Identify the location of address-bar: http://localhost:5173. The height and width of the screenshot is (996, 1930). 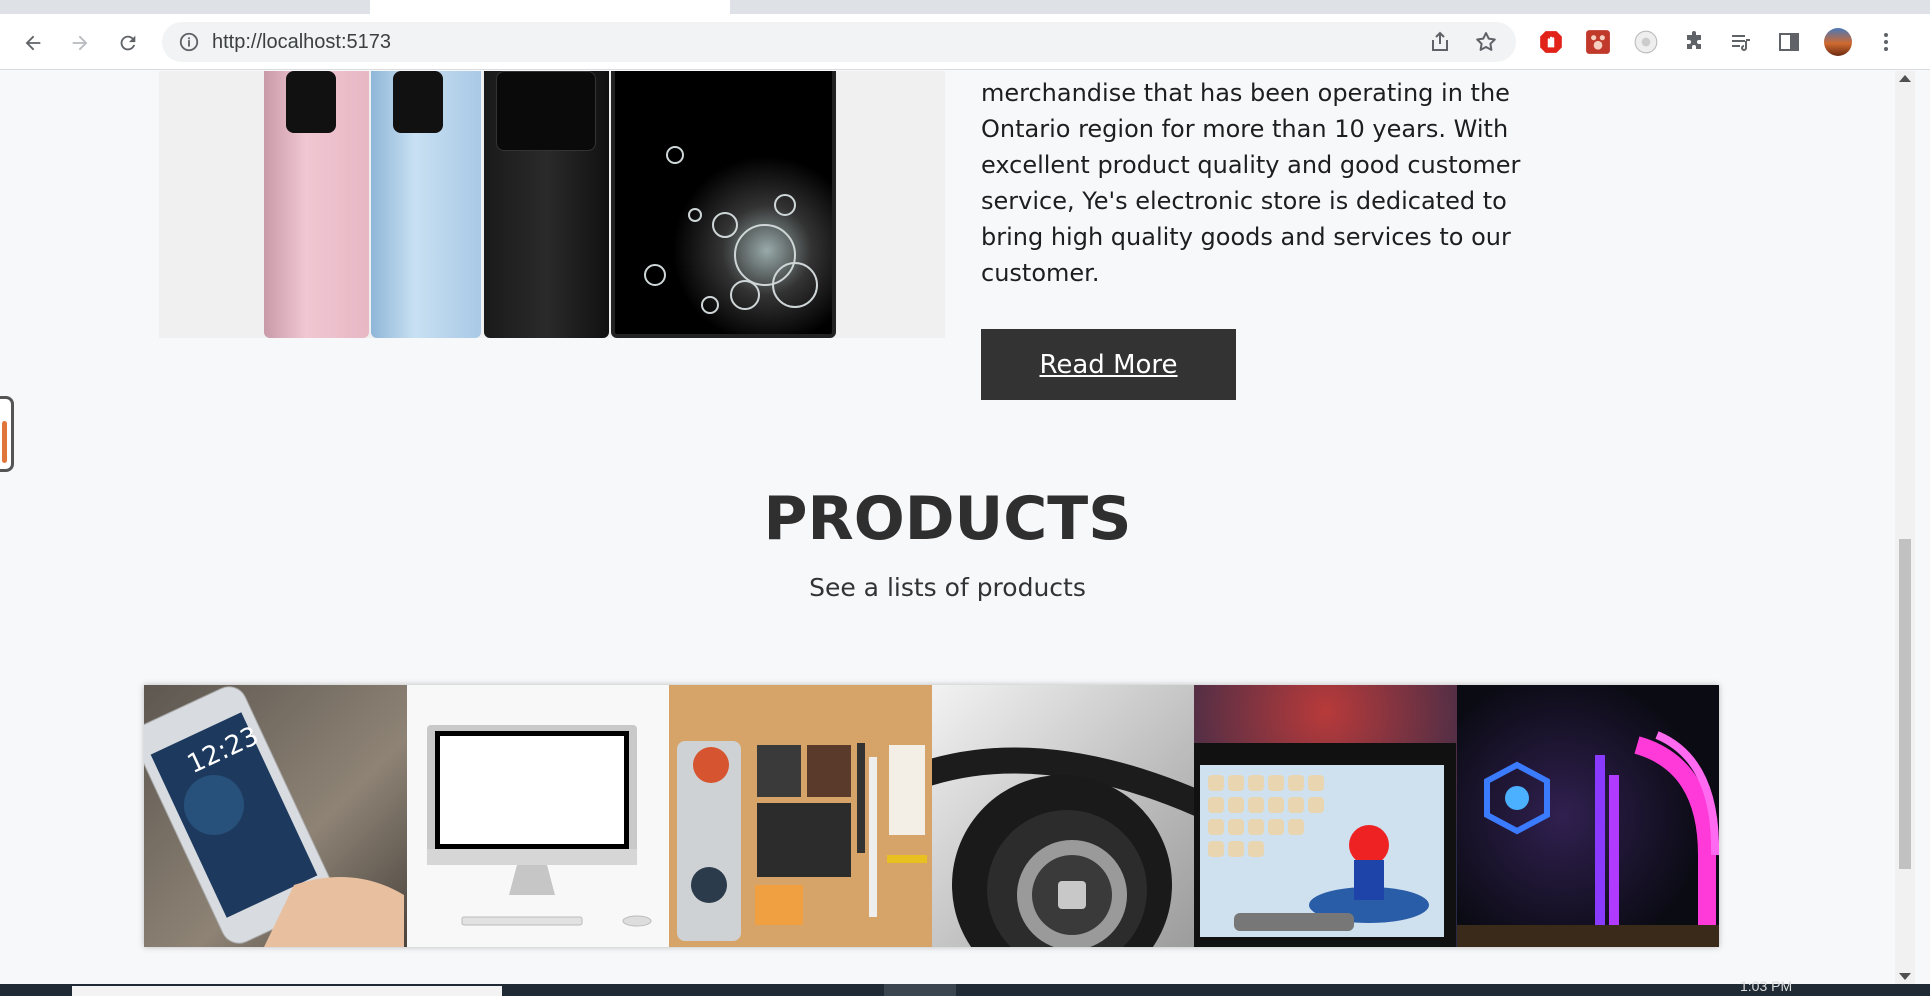
(839, 42).